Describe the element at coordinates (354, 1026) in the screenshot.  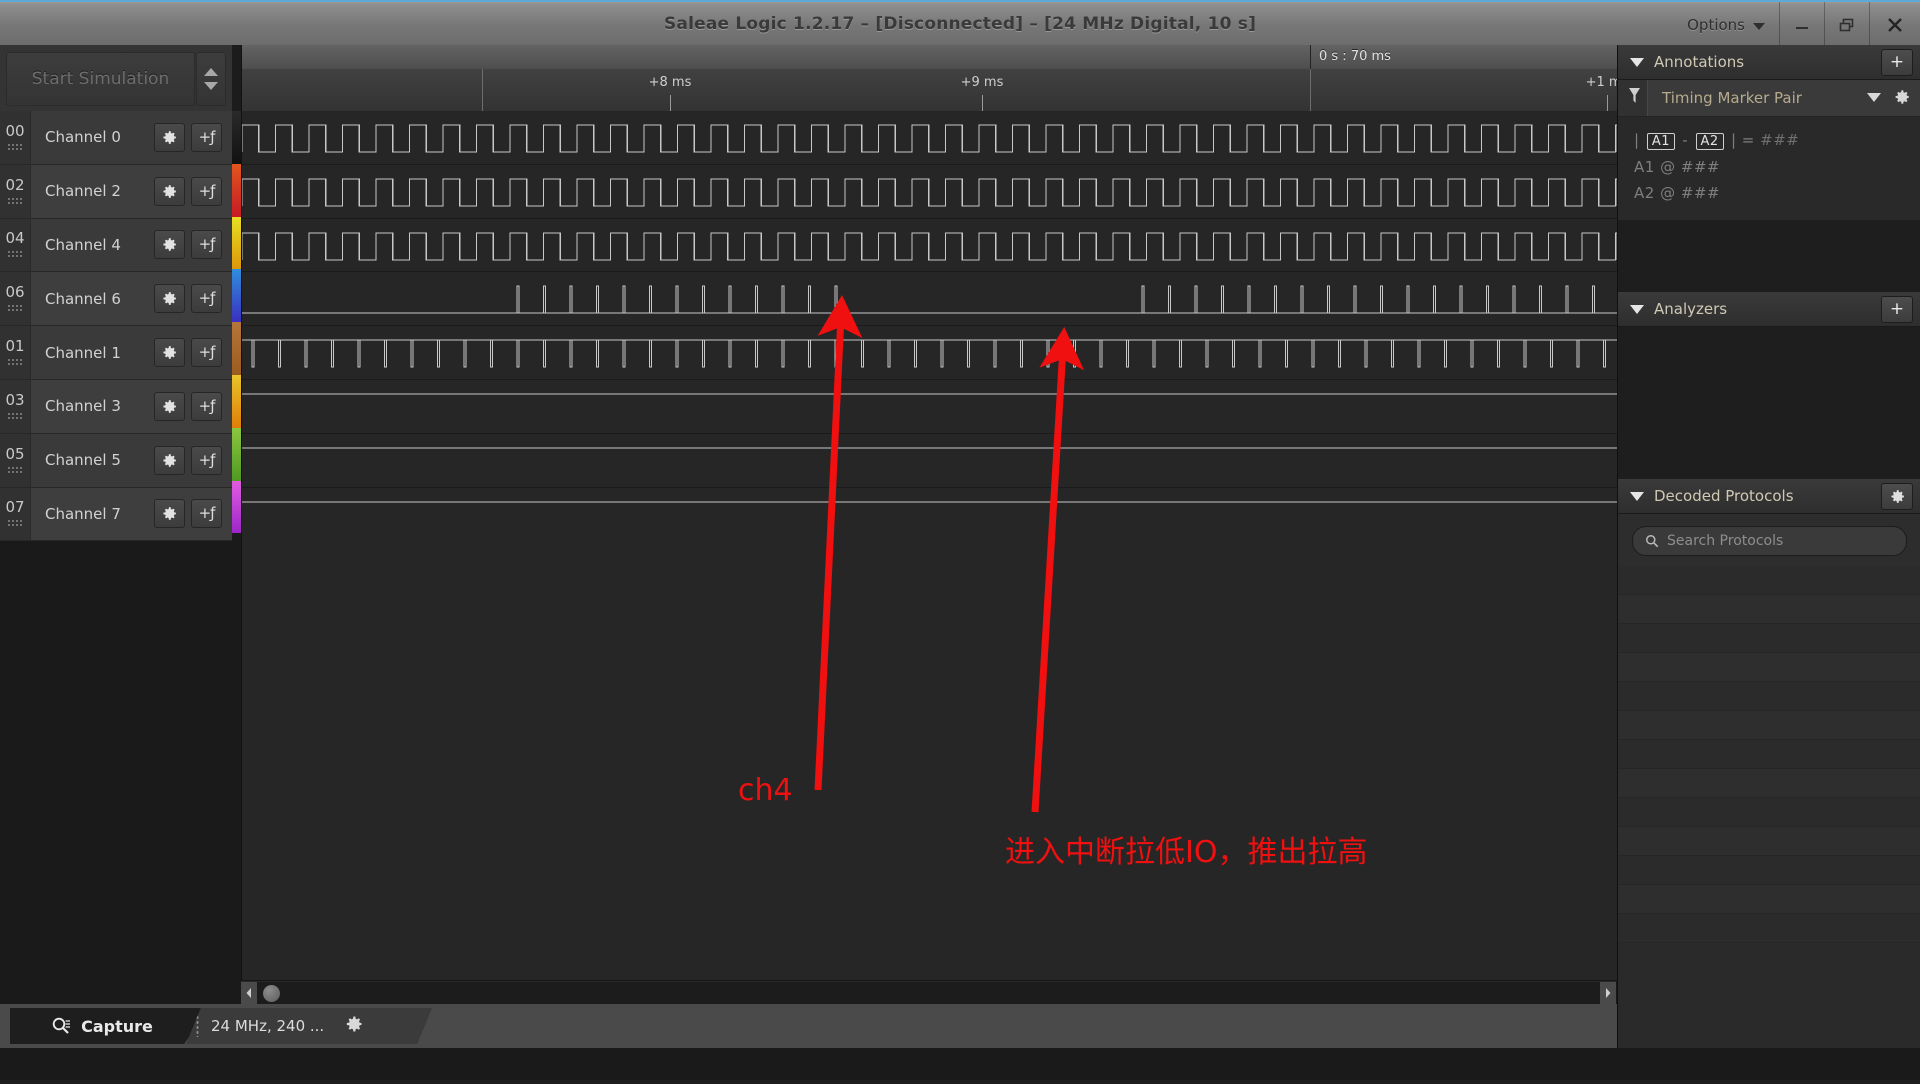
I see `capture-settings-gear-button` at that location.